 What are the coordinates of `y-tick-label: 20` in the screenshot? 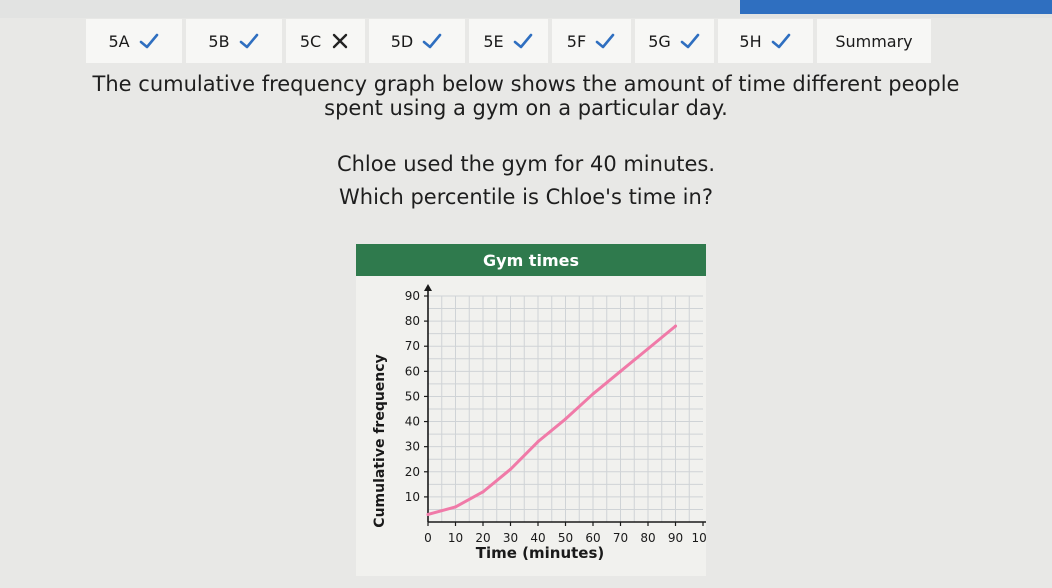 It's located at (412, 472).